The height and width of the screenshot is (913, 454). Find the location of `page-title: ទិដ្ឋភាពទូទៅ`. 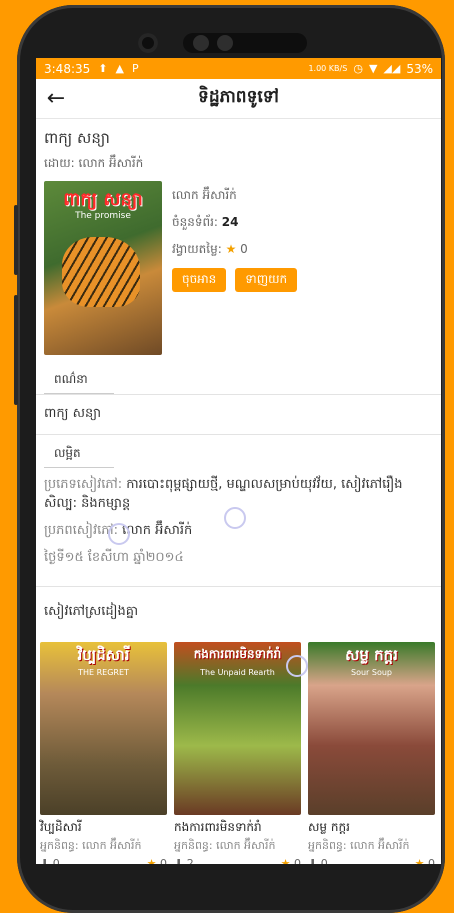

page-title: ទិដ្ឋភាពទូទៅ is located at coordinates (238, 97).